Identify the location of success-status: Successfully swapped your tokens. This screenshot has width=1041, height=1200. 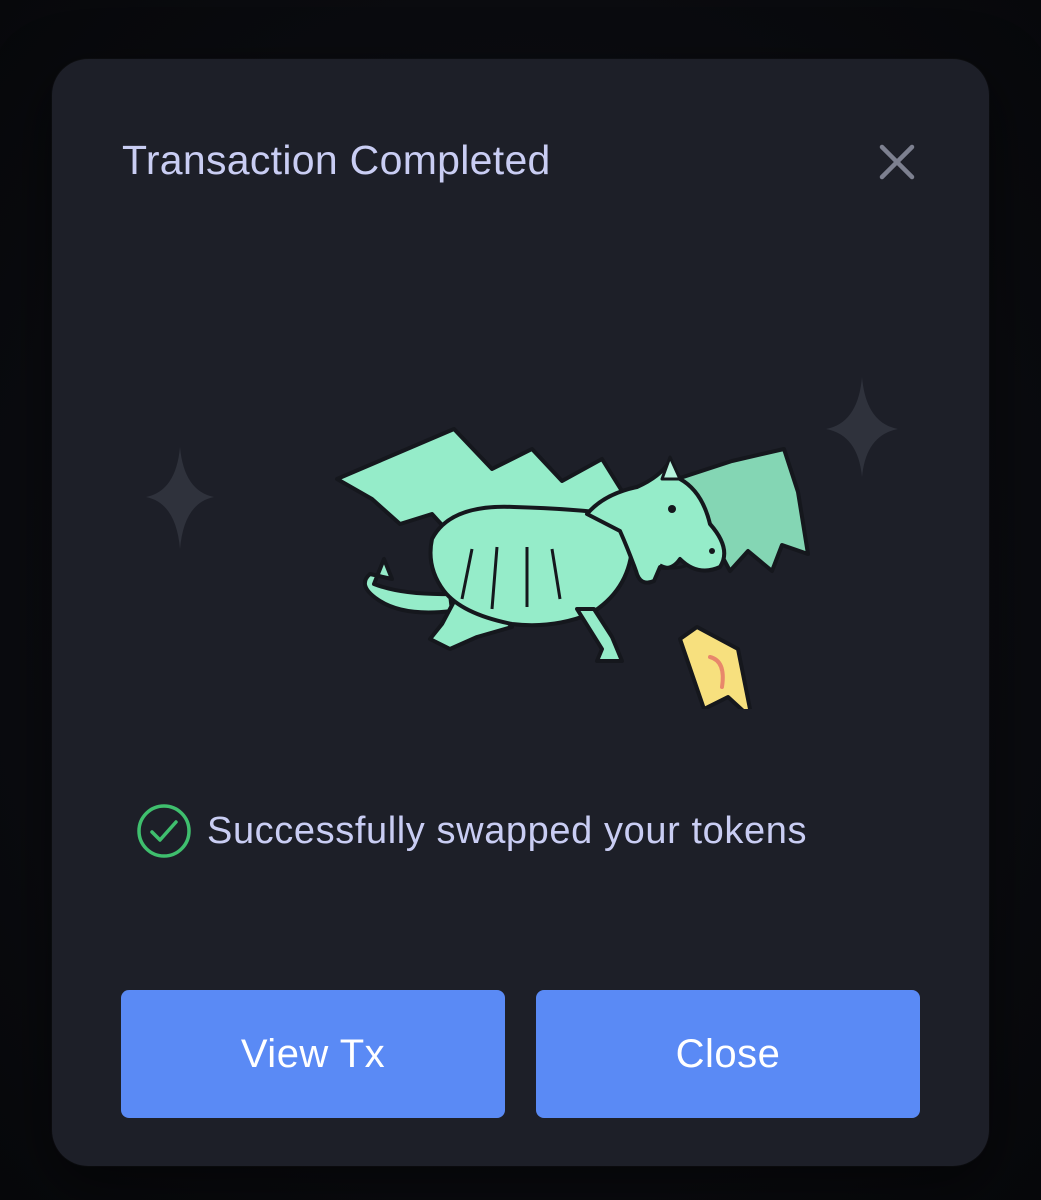
(471, 831).